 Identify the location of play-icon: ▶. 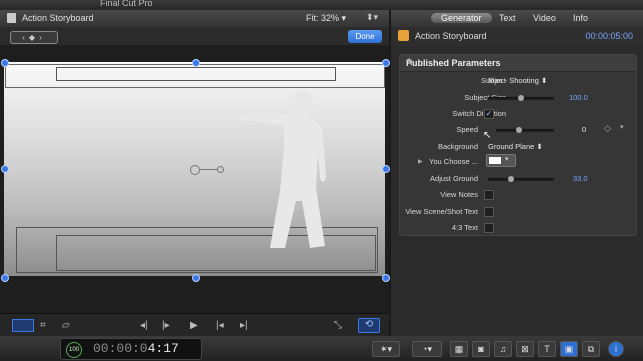
(194, 325).